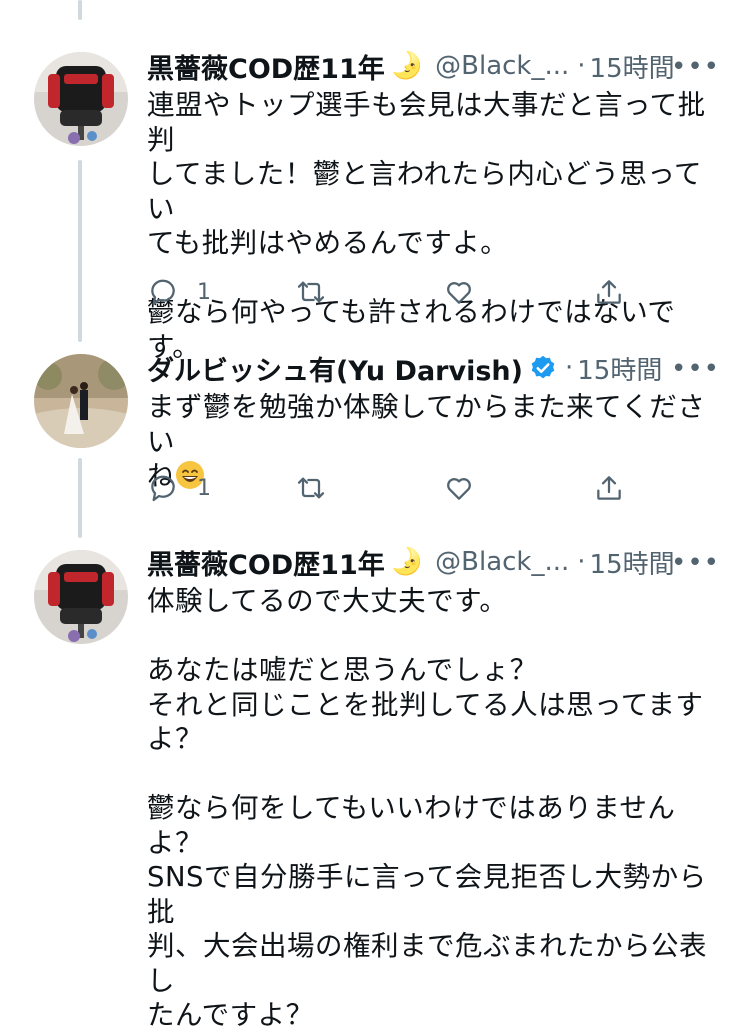  I want to click on text-line: 連盟やトップ選手も会見は大事だと言って批判, so click(426, 122).